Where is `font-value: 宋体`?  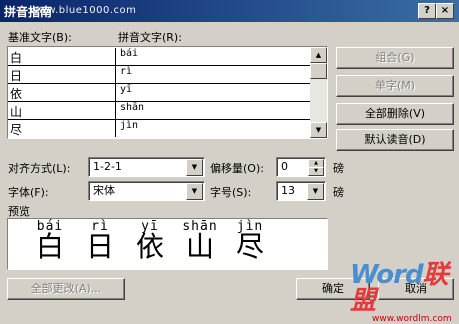
font-value: 宋体 is located at coordinates (104, 190).